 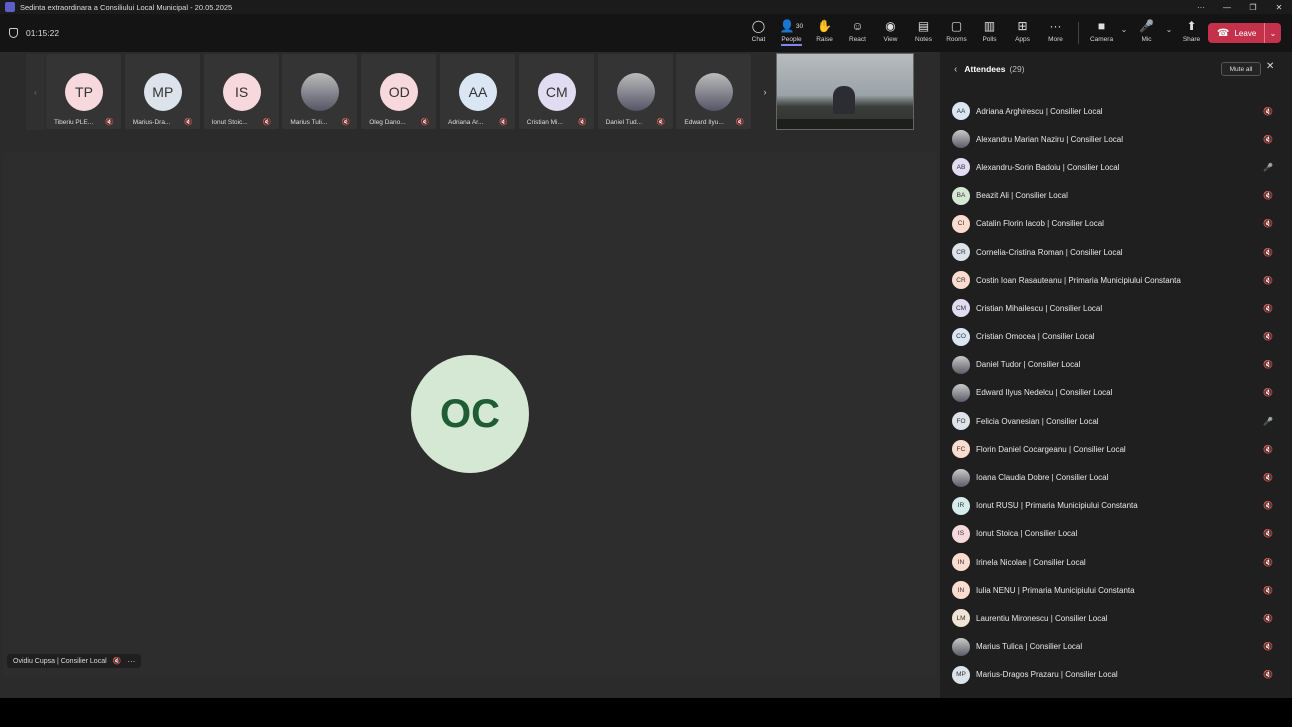 I want to click on tool-people-button: 👤 30 People, so click(x=791, y=33).